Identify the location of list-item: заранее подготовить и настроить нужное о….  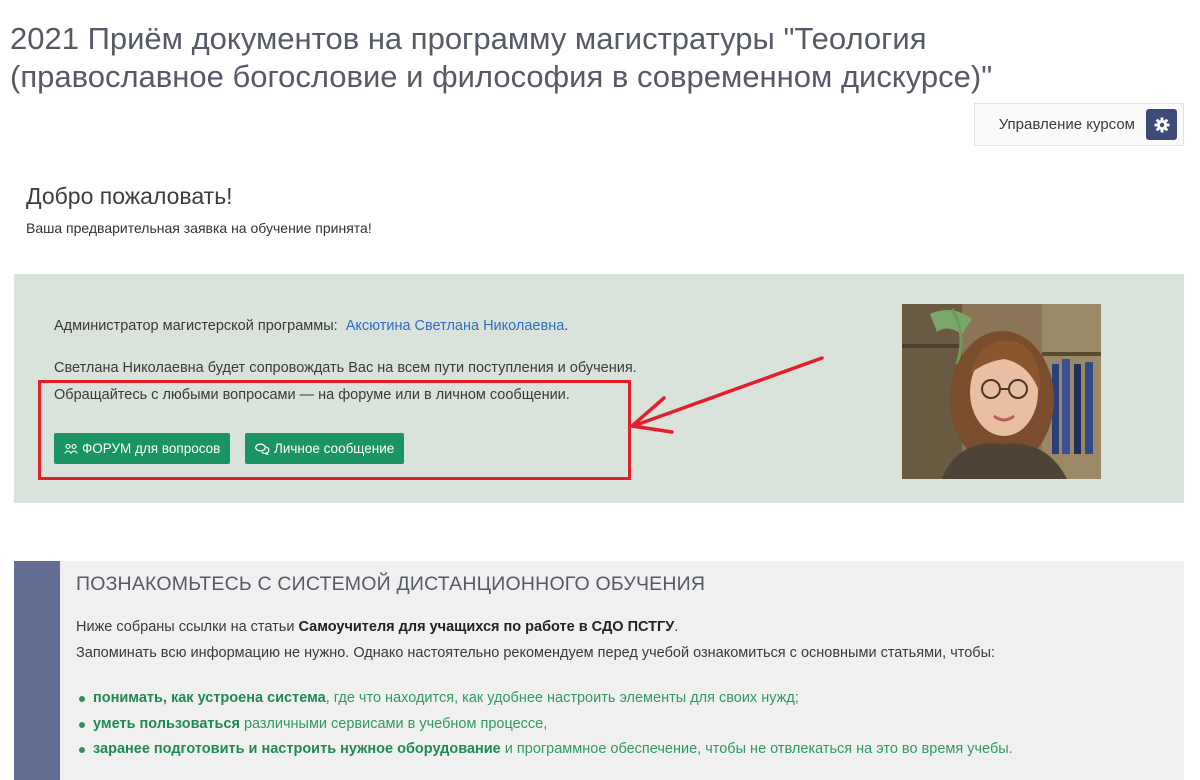
(544, 750).